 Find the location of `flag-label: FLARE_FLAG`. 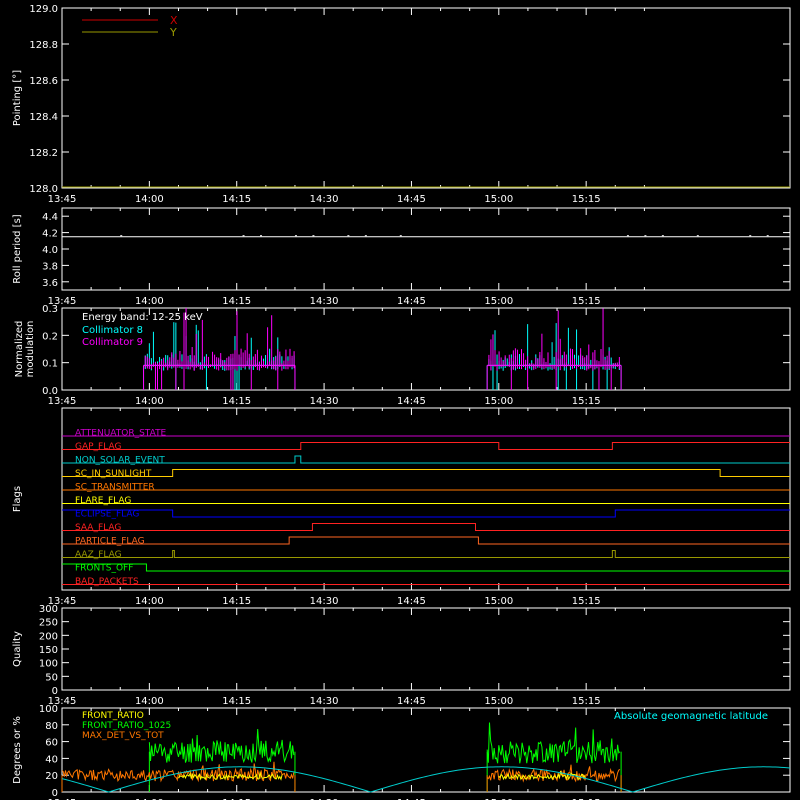

flag-label: FLARE_FLAG is located at coordinates (103, 501).